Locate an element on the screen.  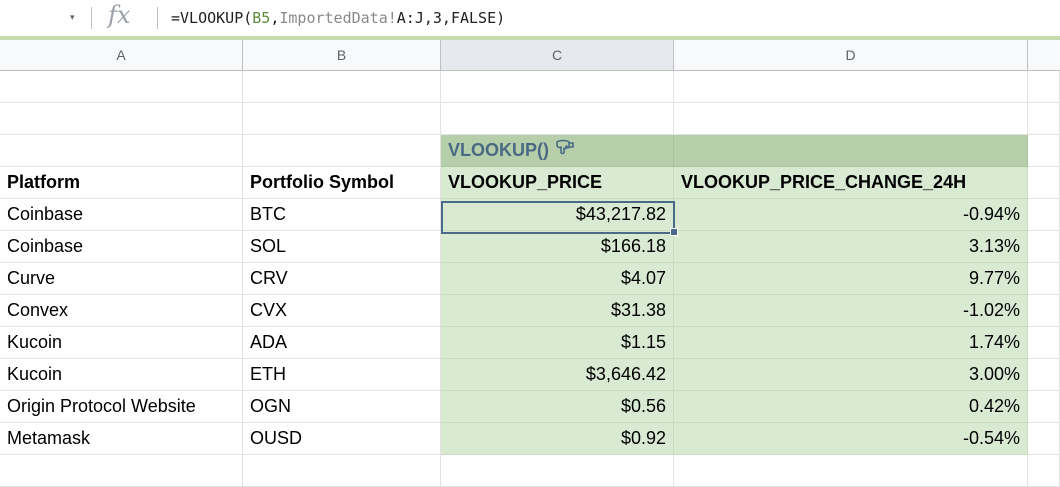
price-cell: $1.15 is located at coordinates (557, 343).